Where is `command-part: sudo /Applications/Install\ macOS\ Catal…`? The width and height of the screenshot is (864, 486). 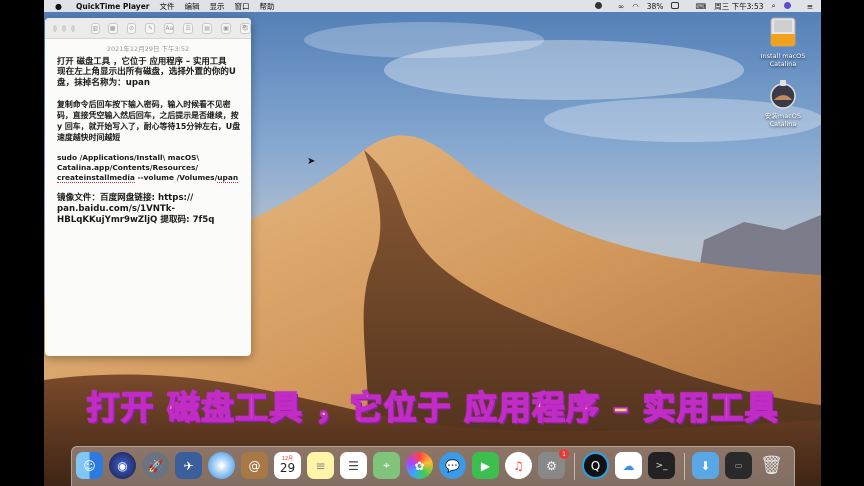
command-part: sudo /Applications/Install\ macOS\ Catal… is located at coordinates (128, 162).